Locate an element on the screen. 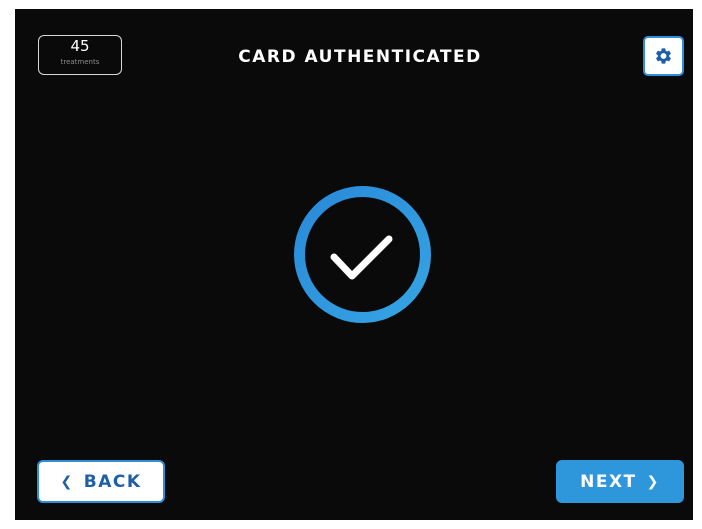  gear-icon is located at coordinates (663, 56).